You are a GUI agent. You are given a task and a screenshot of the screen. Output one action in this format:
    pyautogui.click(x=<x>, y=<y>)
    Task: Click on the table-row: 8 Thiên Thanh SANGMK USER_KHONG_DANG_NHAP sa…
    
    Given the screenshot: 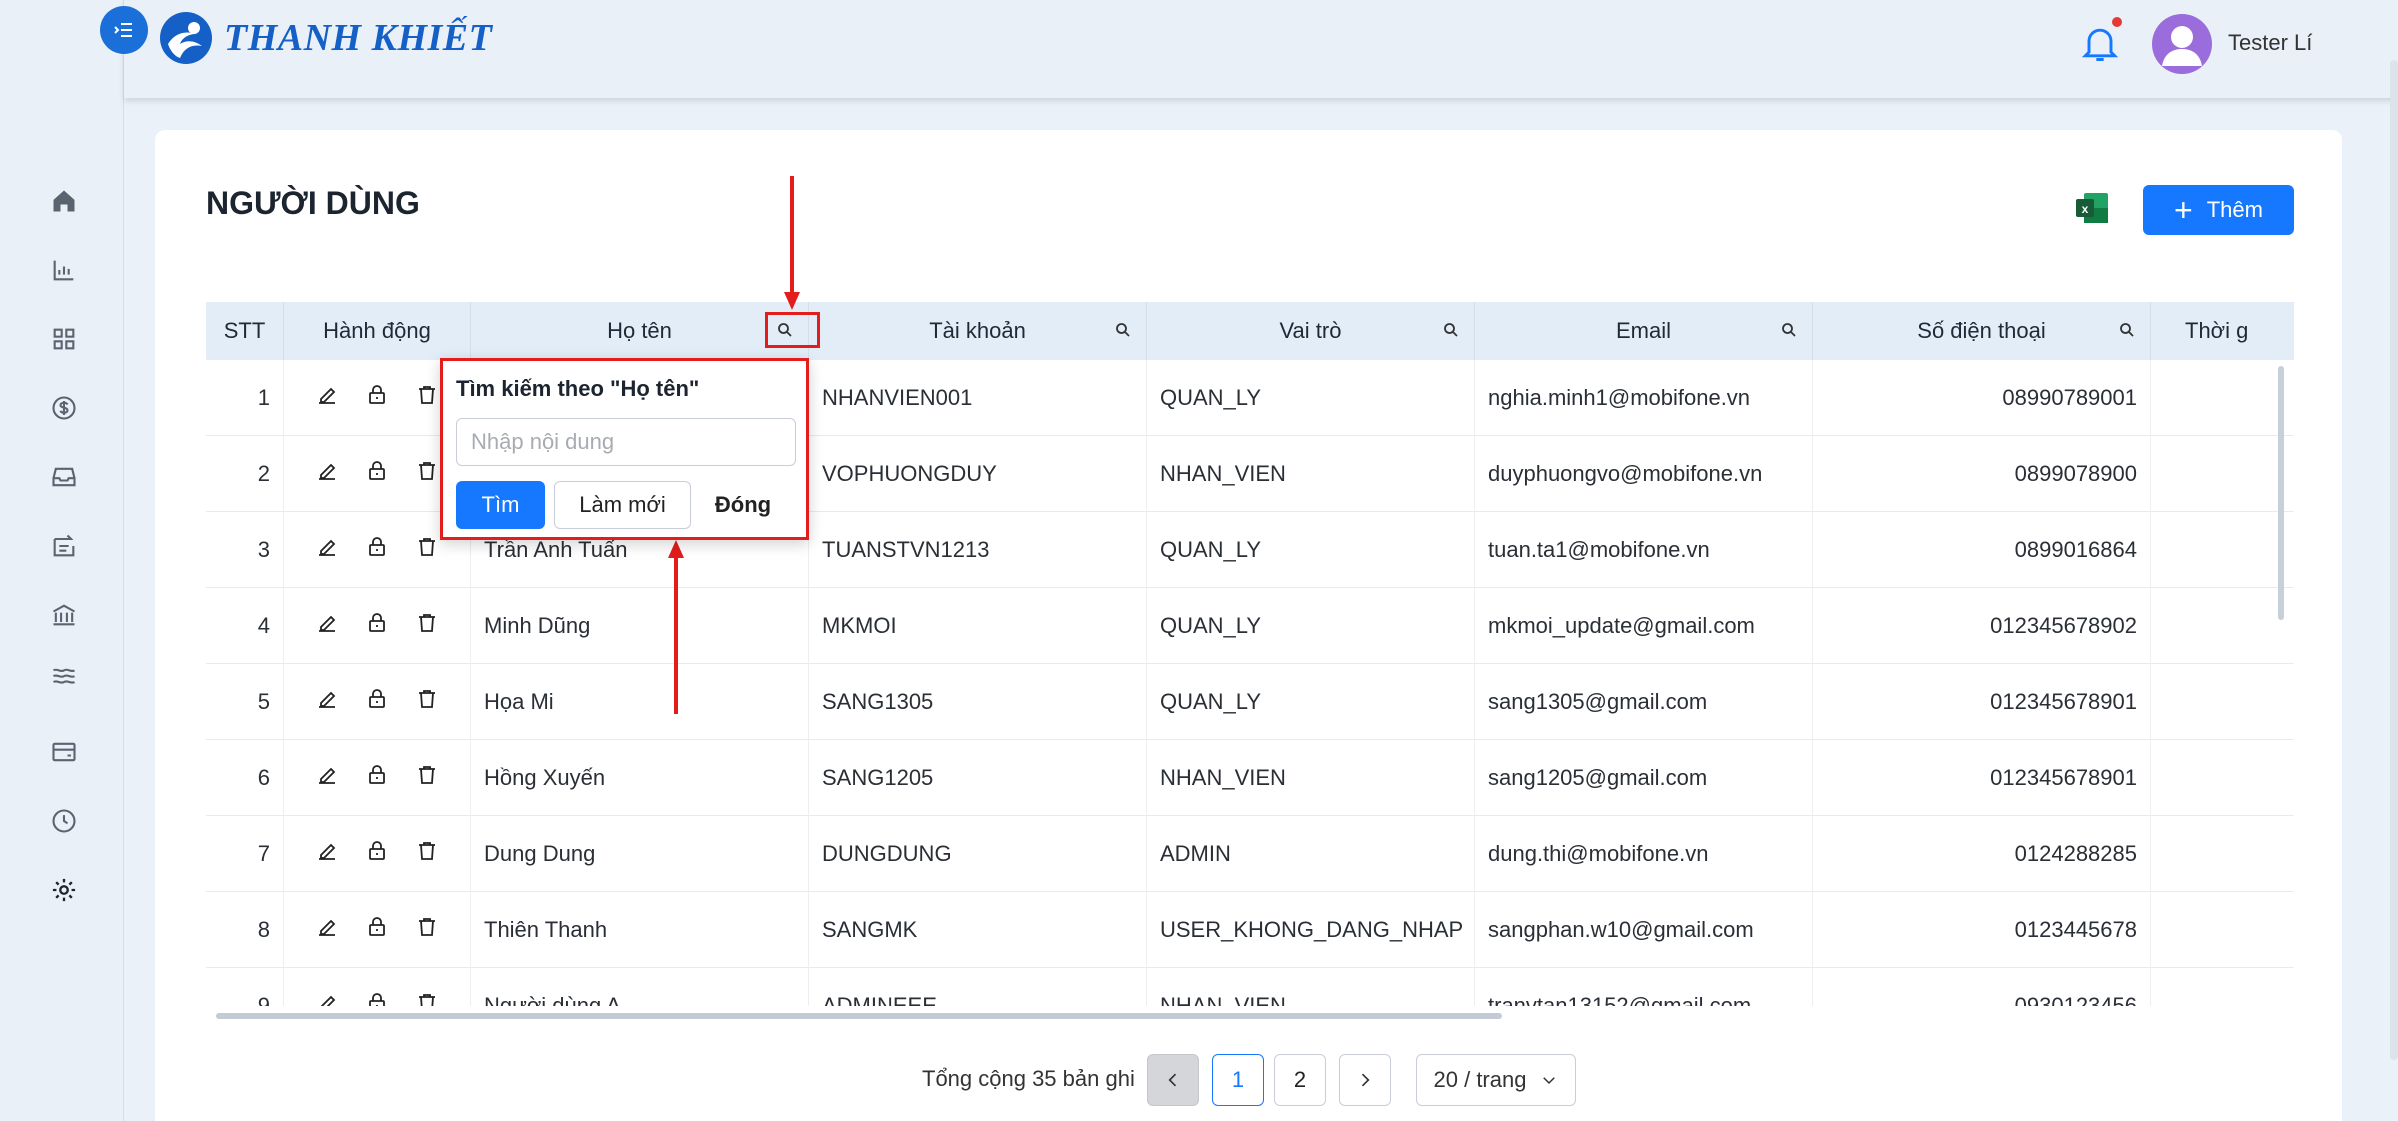 What is the action you would take?
    pyautogui.click(x=1250, y=930)
    